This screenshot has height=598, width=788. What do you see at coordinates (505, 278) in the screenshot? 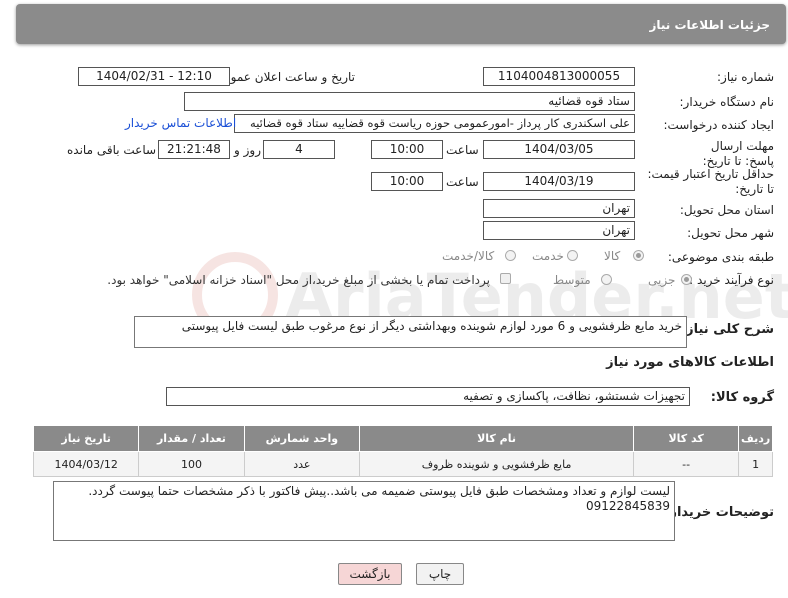
I see `treasury-payment-checkbox` at bounding box center [505, 278].